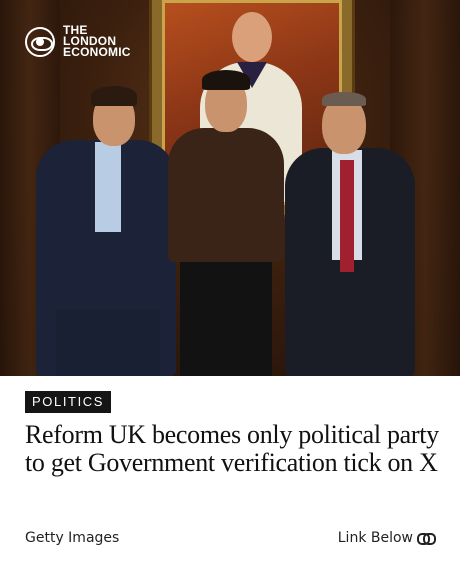 This screenshot has width=460, height=575. Describe the element at coordinates (68, 402) in the screenshot. I see `category-tag: POLITICS` at that location.